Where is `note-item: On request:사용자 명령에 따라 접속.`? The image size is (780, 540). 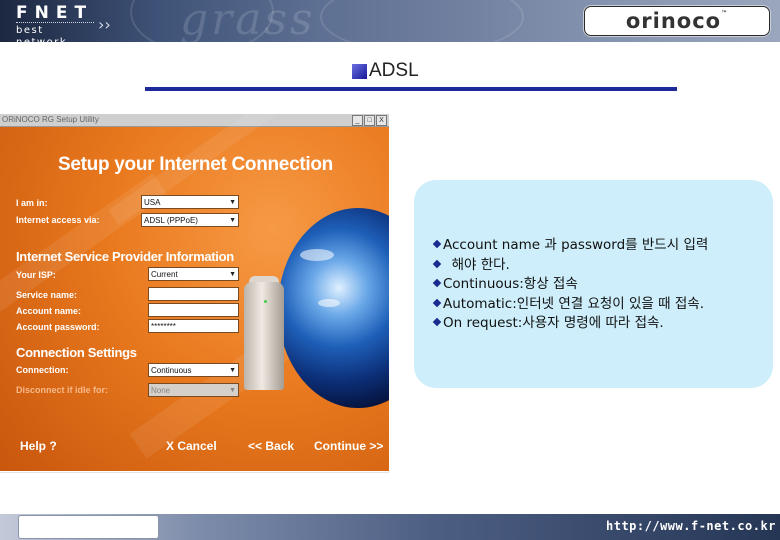 note-item: On request:사용자 명령에 따라 접속. is located at coordinates (570, 324).